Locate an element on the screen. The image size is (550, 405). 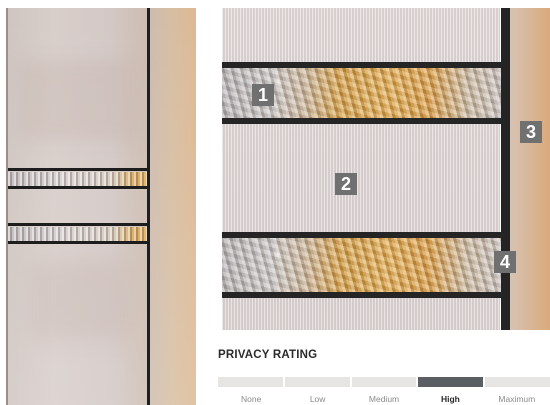
rating-segment-medium is located at coordinates (384, 382).